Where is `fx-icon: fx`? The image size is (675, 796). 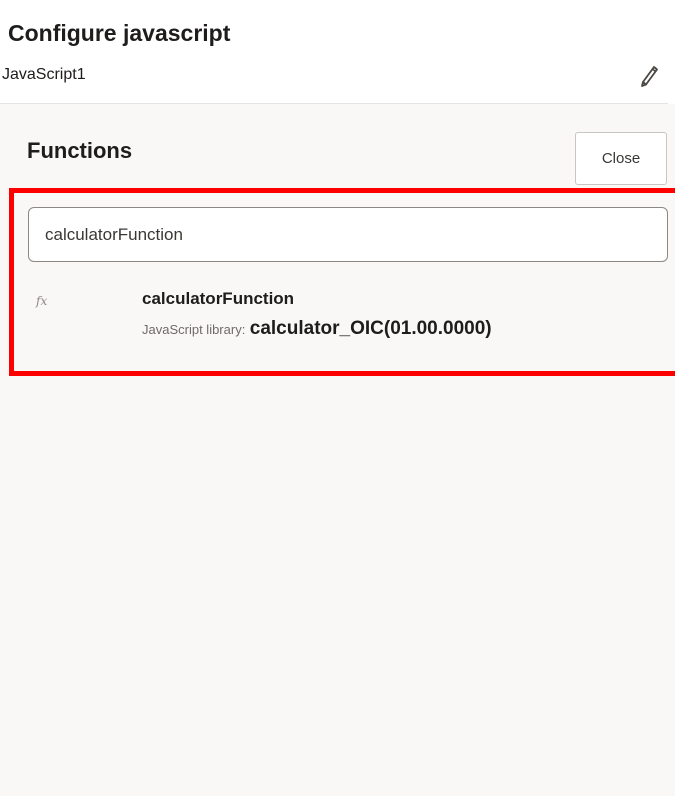
fx-icon: fx is located at coordinates (42, 301).